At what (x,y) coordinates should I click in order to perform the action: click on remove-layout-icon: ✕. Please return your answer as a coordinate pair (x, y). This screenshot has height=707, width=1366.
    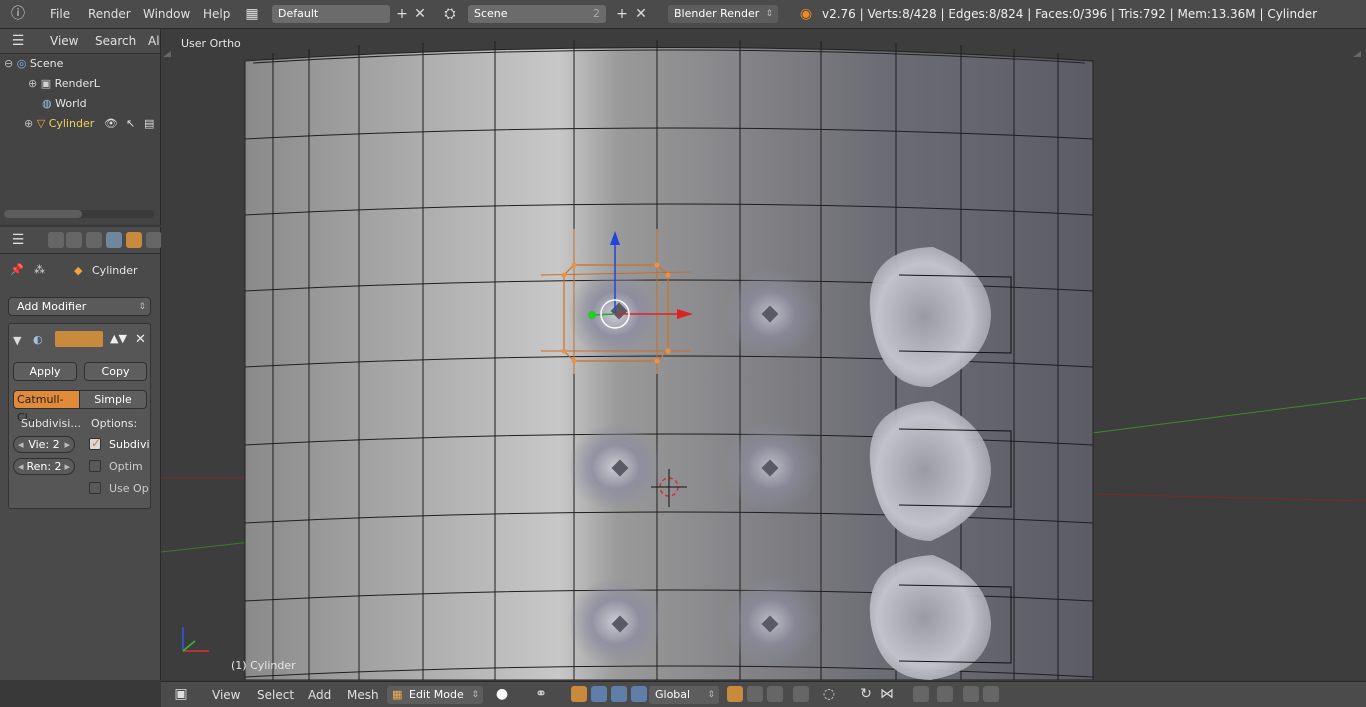
    Looking at the image, I should click on (420, 14).